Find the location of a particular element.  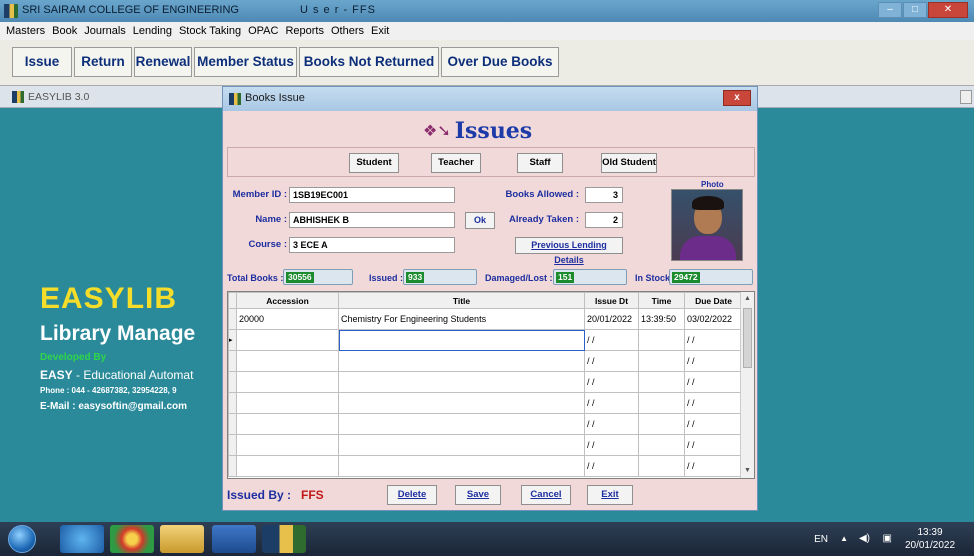

close-icon: ✕ is located at coordinates (948, 10).